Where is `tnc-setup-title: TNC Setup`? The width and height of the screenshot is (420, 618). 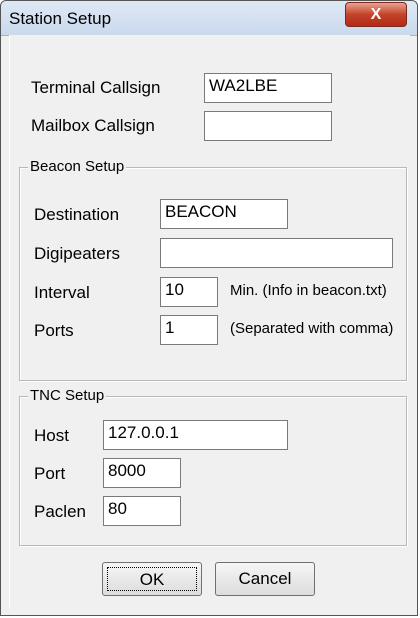
tnc-setup-title: TNC Setup is located at coordinates (67, 395).